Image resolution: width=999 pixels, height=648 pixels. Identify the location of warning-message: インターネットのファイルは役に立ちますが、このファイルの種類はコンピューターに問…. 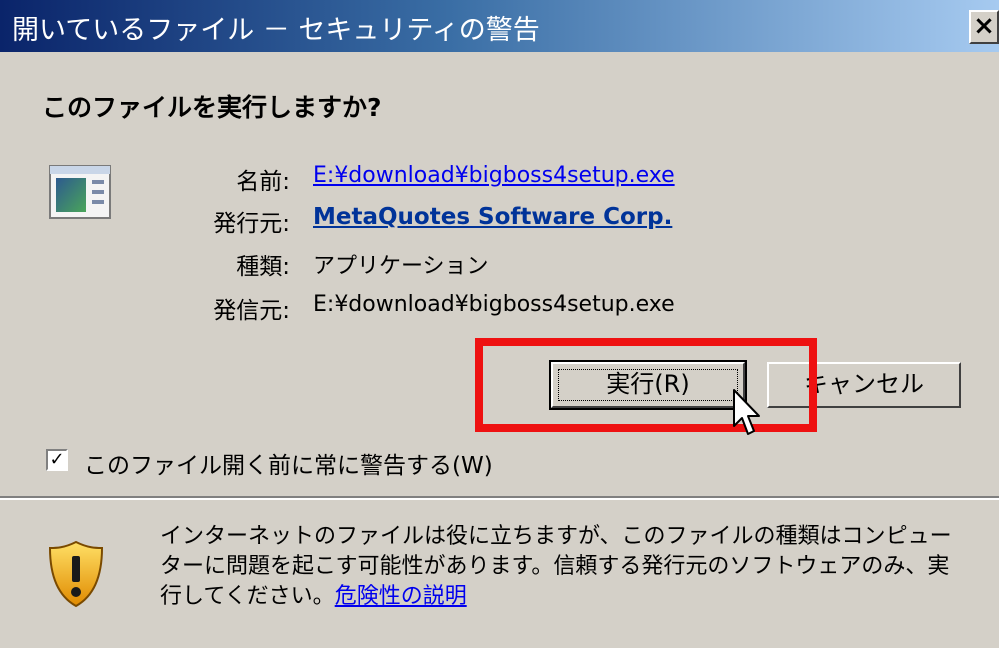
(565, 567).